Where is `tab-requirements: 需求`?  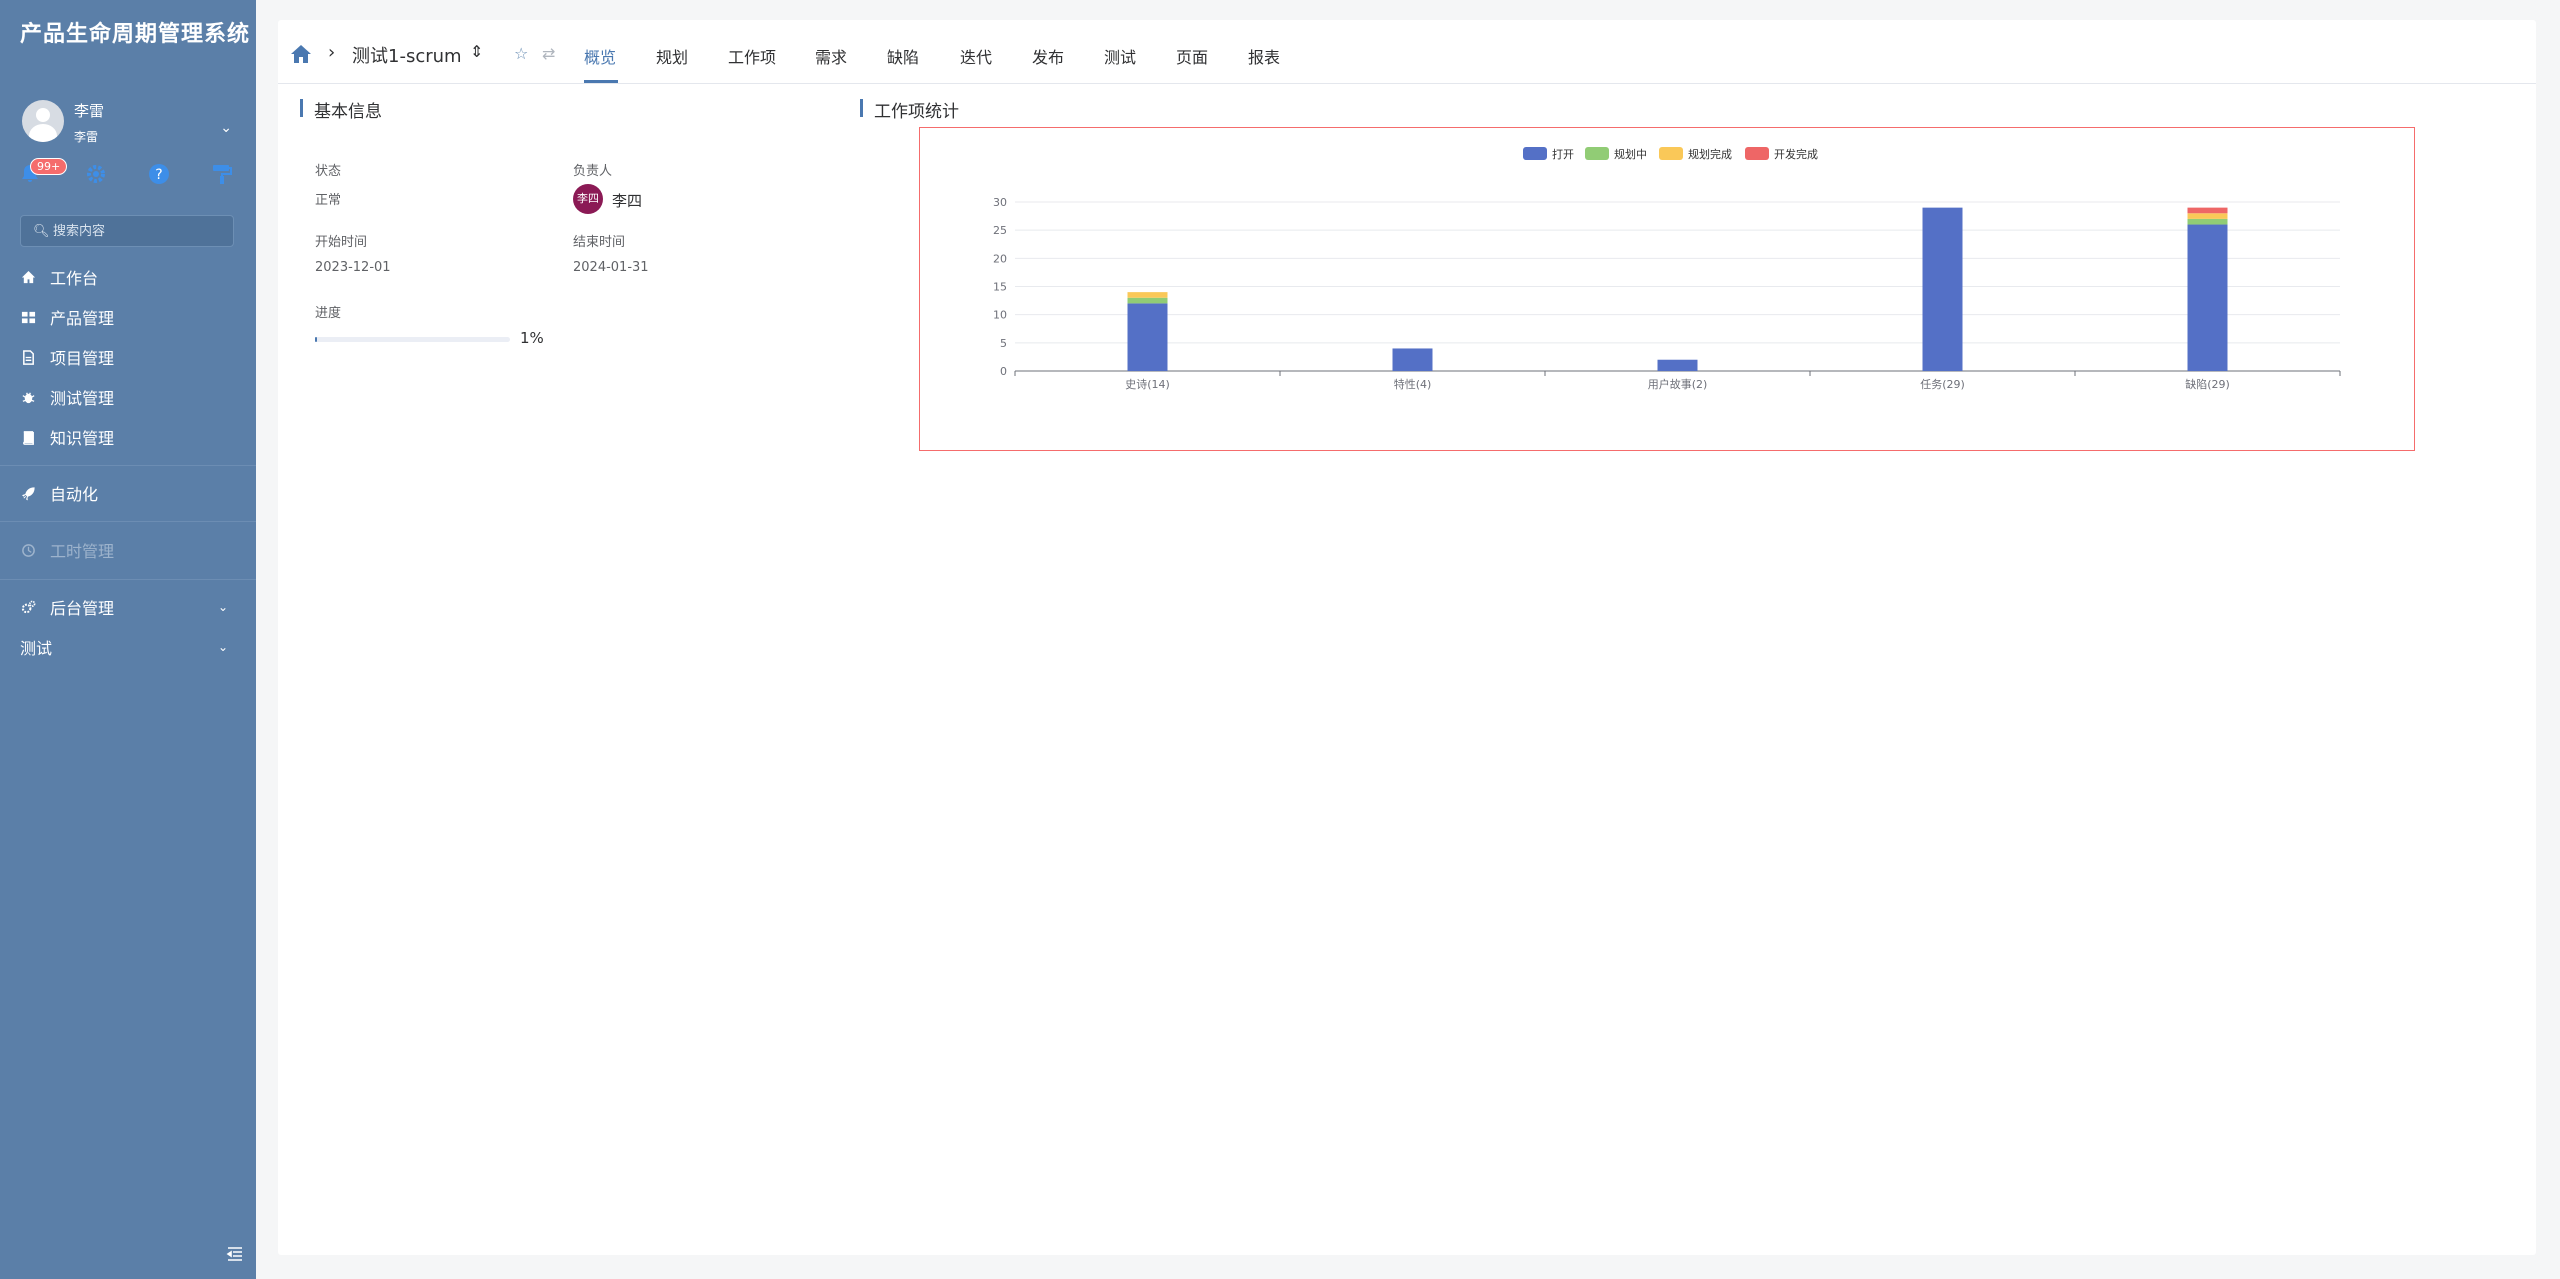 tab-requirements: 需求 is located at coordinates (831, 56).